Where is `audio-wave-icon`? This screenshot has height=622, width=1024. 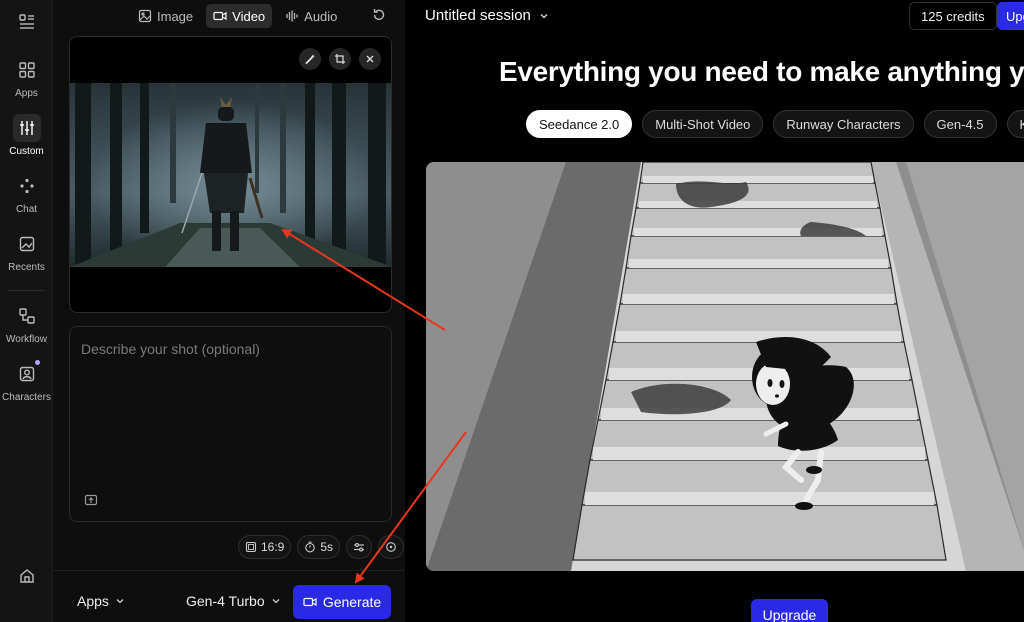
audio-wave-icon is located at coordinates (292, 16).